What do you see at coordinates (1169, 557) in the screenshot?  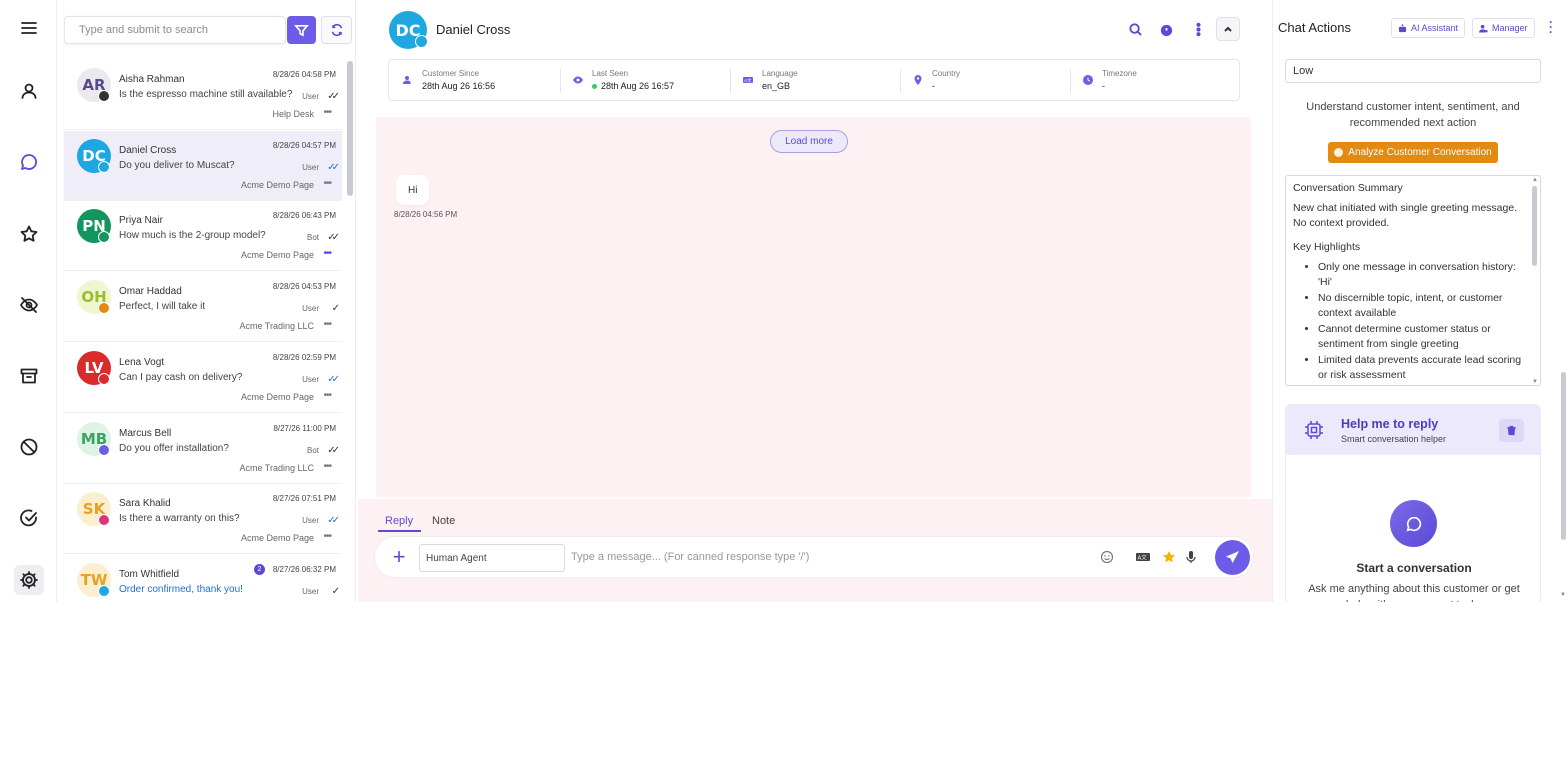 I see `star-icon` at bounding box center [1169, 557].